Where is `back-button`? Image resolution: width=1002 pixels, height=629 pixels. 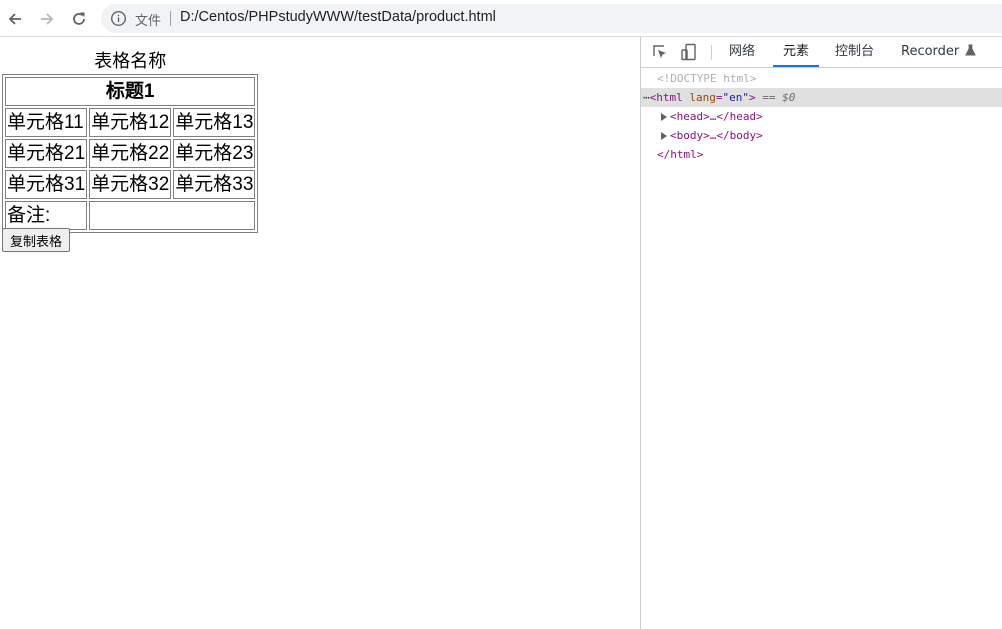 back-button is located at coordinates (15, 19).